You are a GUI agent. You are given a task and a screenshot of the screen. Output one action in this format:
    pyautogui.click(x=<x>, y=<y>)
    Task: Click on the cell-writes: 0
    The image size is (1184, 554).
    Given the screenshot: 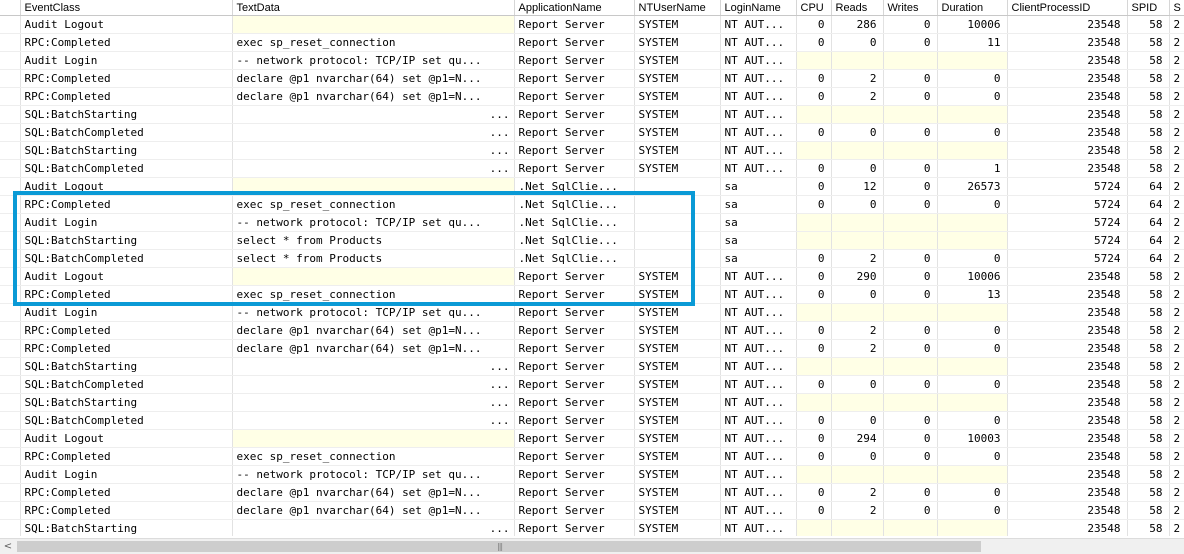 What is the action you would take?
    pyautogui.click(x=910, y=510)
    